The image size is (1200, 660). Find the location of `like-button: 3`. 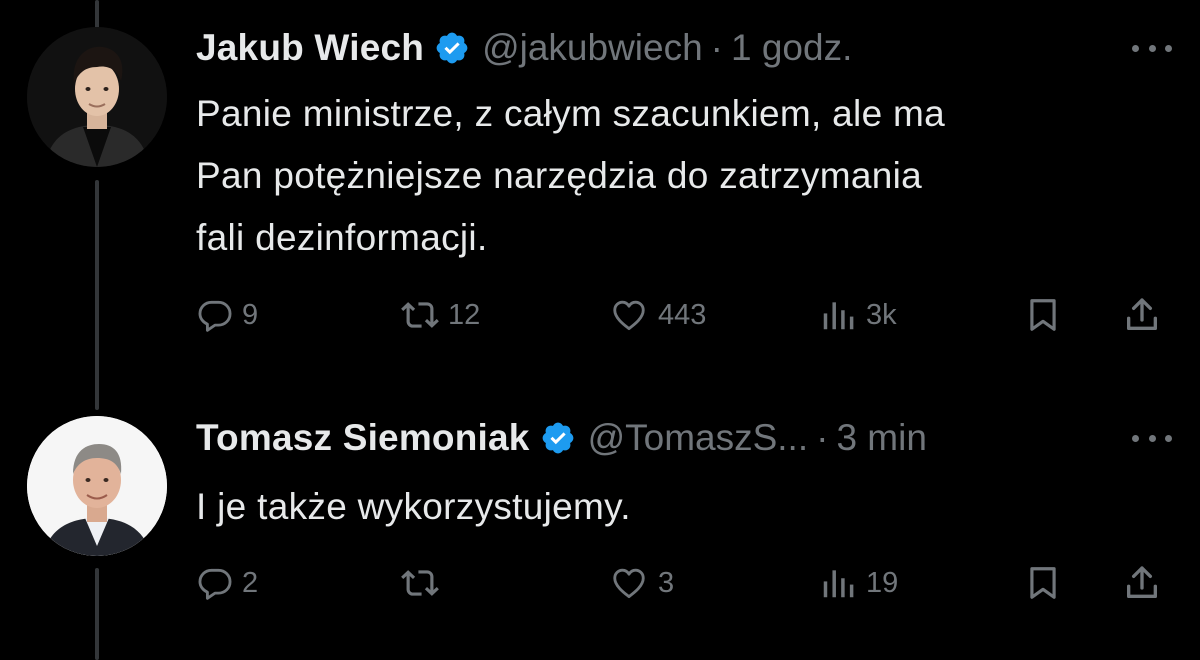

like-button: 3 is located at coordinates (641, 583).